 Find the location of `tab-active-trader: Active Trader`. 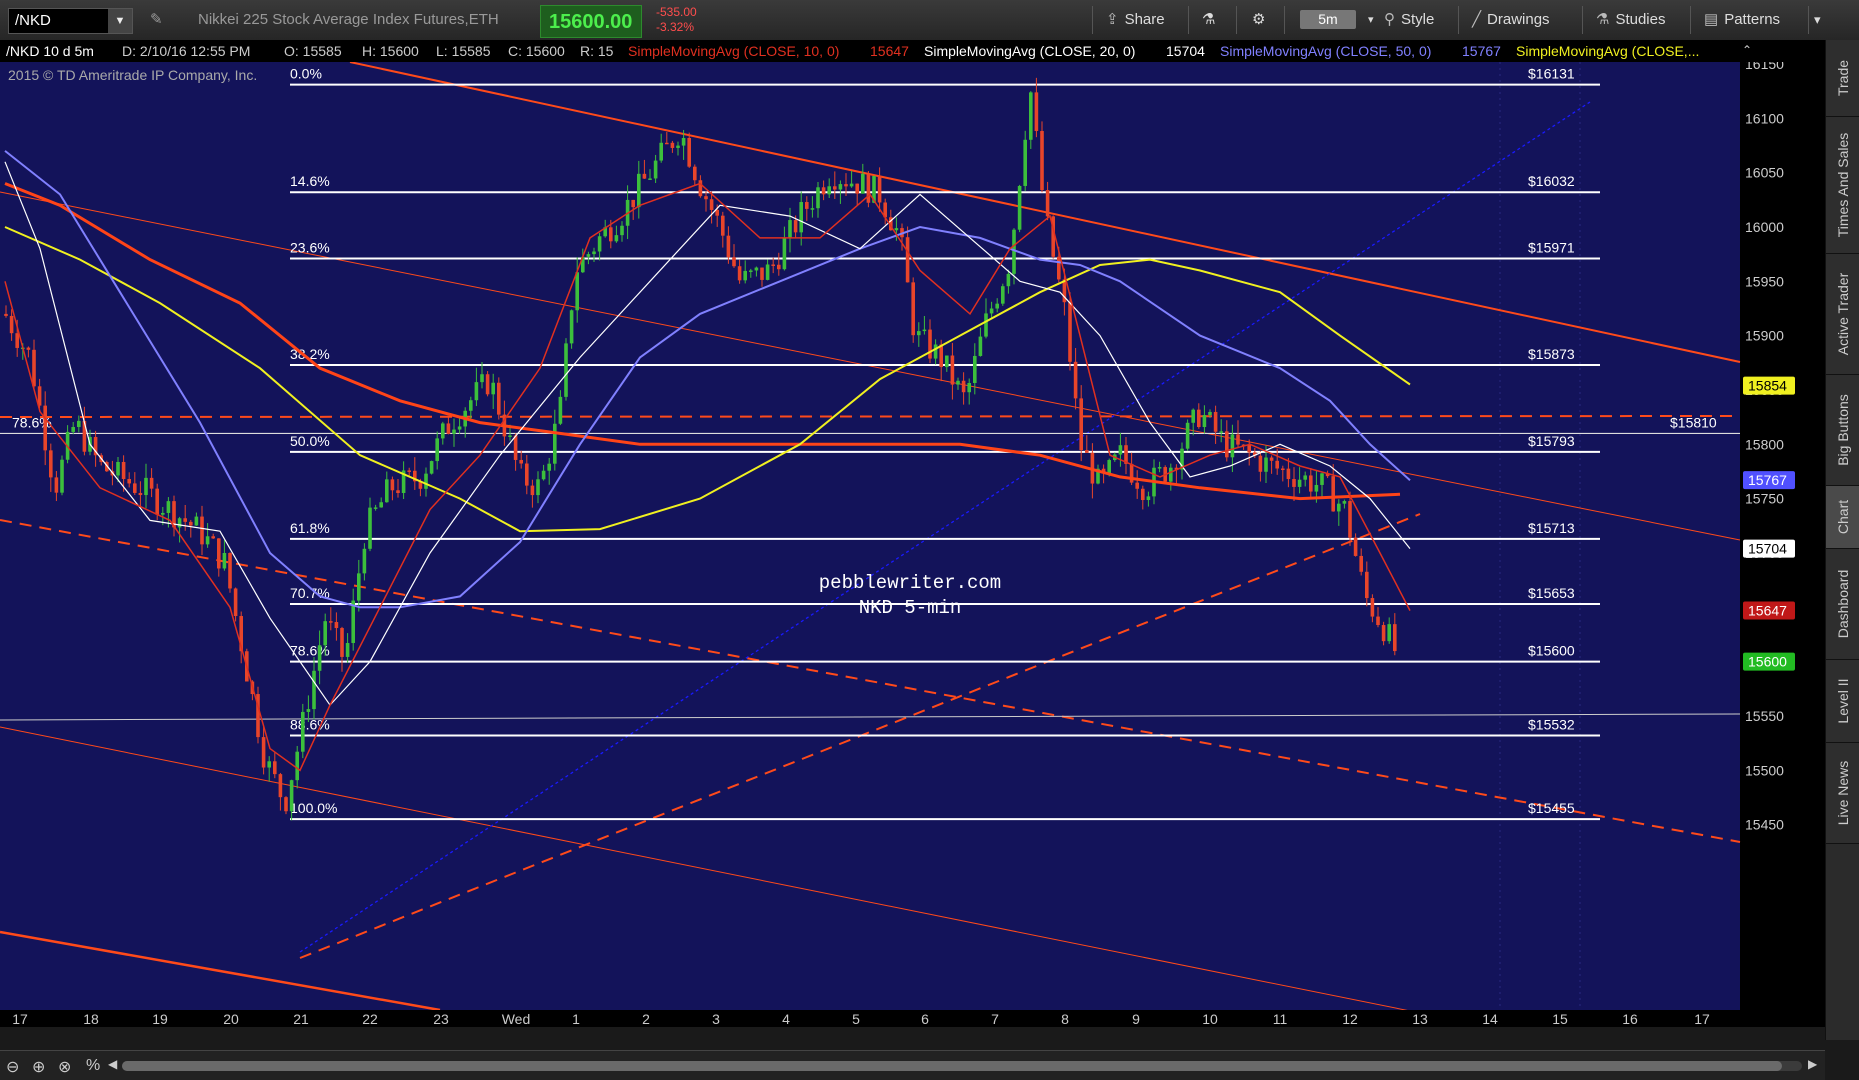

tab-active-trader: Active Trader is located at coordinates (1842, 314).